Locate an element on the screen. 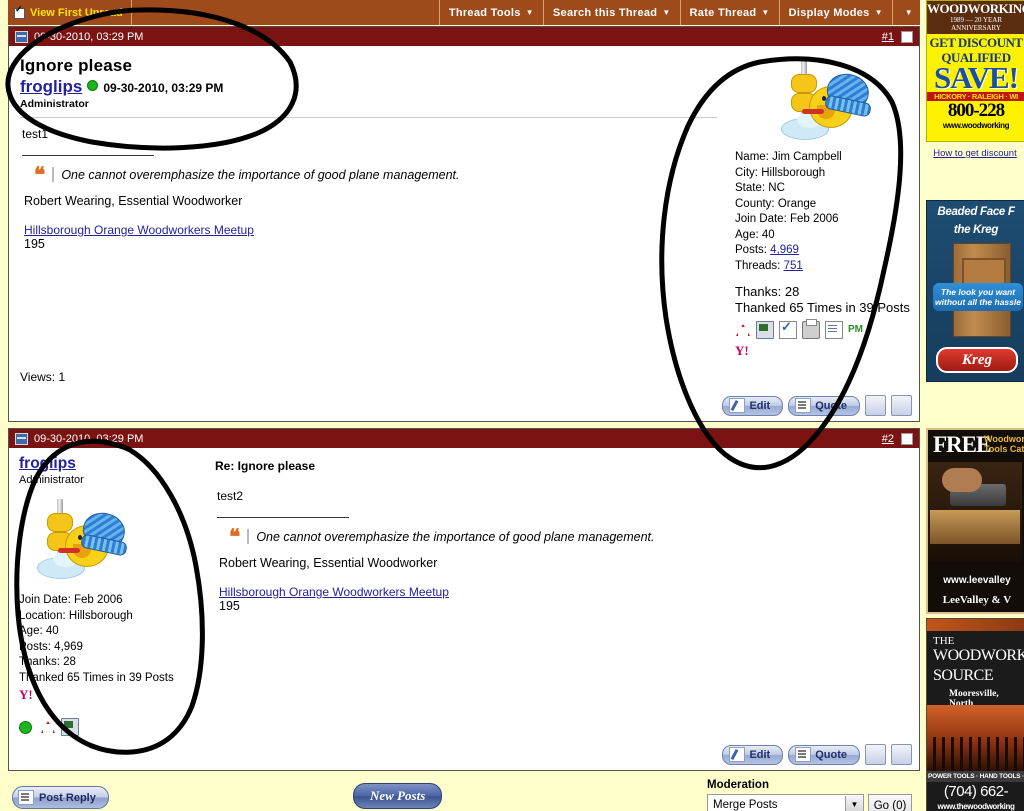  post-2-select-checkbox is located at coordinates (907, 438).